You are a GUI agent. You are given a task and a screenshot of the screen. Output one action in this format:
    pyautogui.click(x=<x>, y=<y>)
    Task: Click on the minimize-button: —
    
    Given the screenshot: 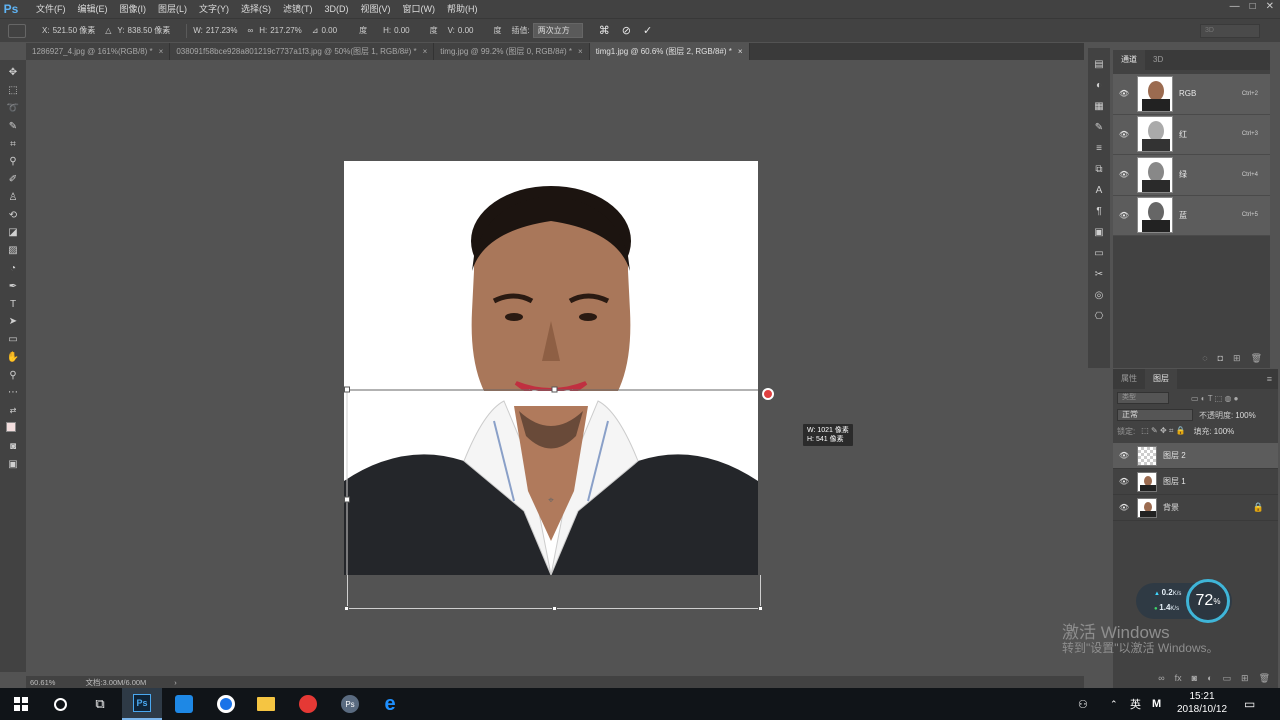 What is the action you would take?
    pyautogui.click(x=1235, y=7)
    